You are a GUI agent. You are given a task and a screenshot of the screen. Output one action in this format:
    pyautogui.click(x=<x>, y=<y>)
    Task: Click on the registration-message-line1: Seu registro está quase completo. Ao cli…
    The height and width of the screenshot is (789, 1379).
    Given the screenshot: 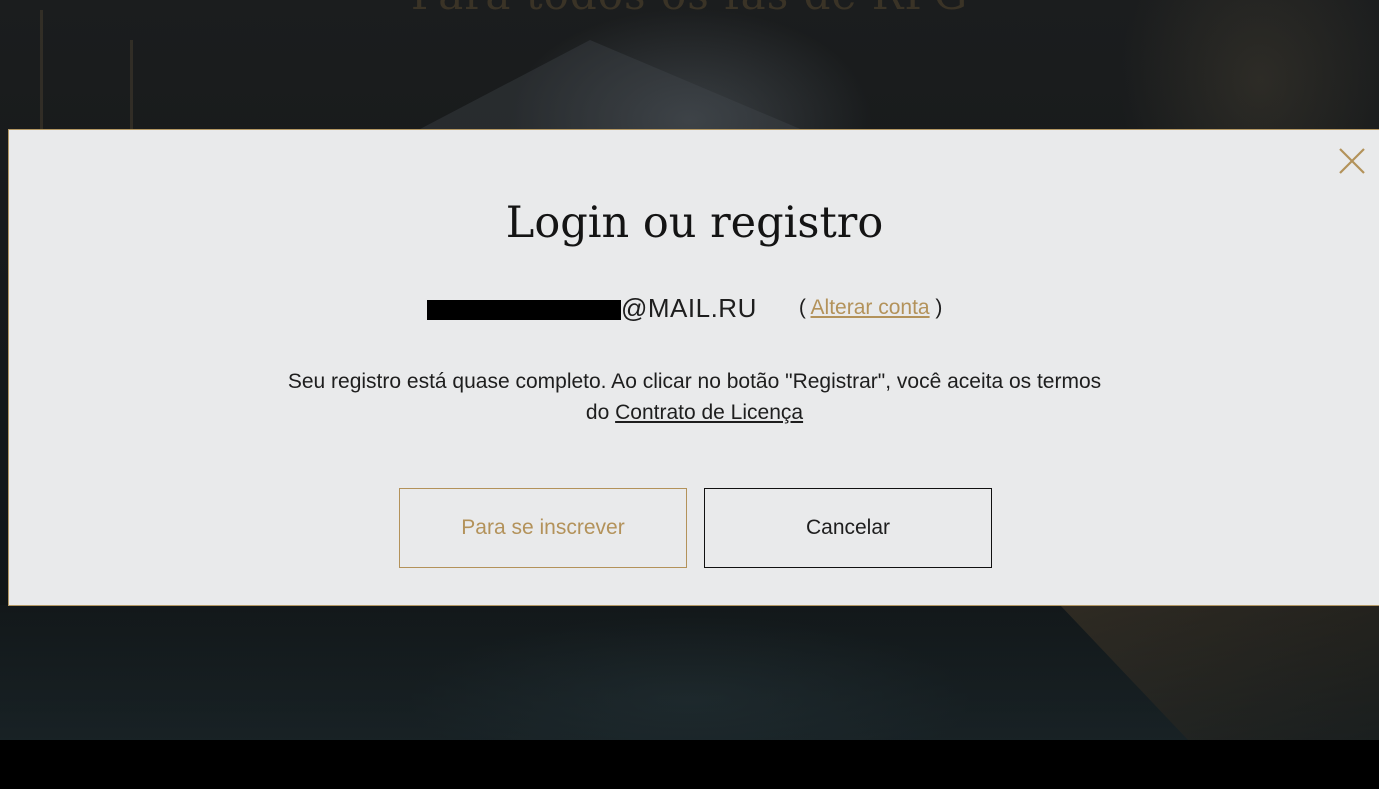 What is the action you would take?
    pyautogui.click(x=694, y=381)
    